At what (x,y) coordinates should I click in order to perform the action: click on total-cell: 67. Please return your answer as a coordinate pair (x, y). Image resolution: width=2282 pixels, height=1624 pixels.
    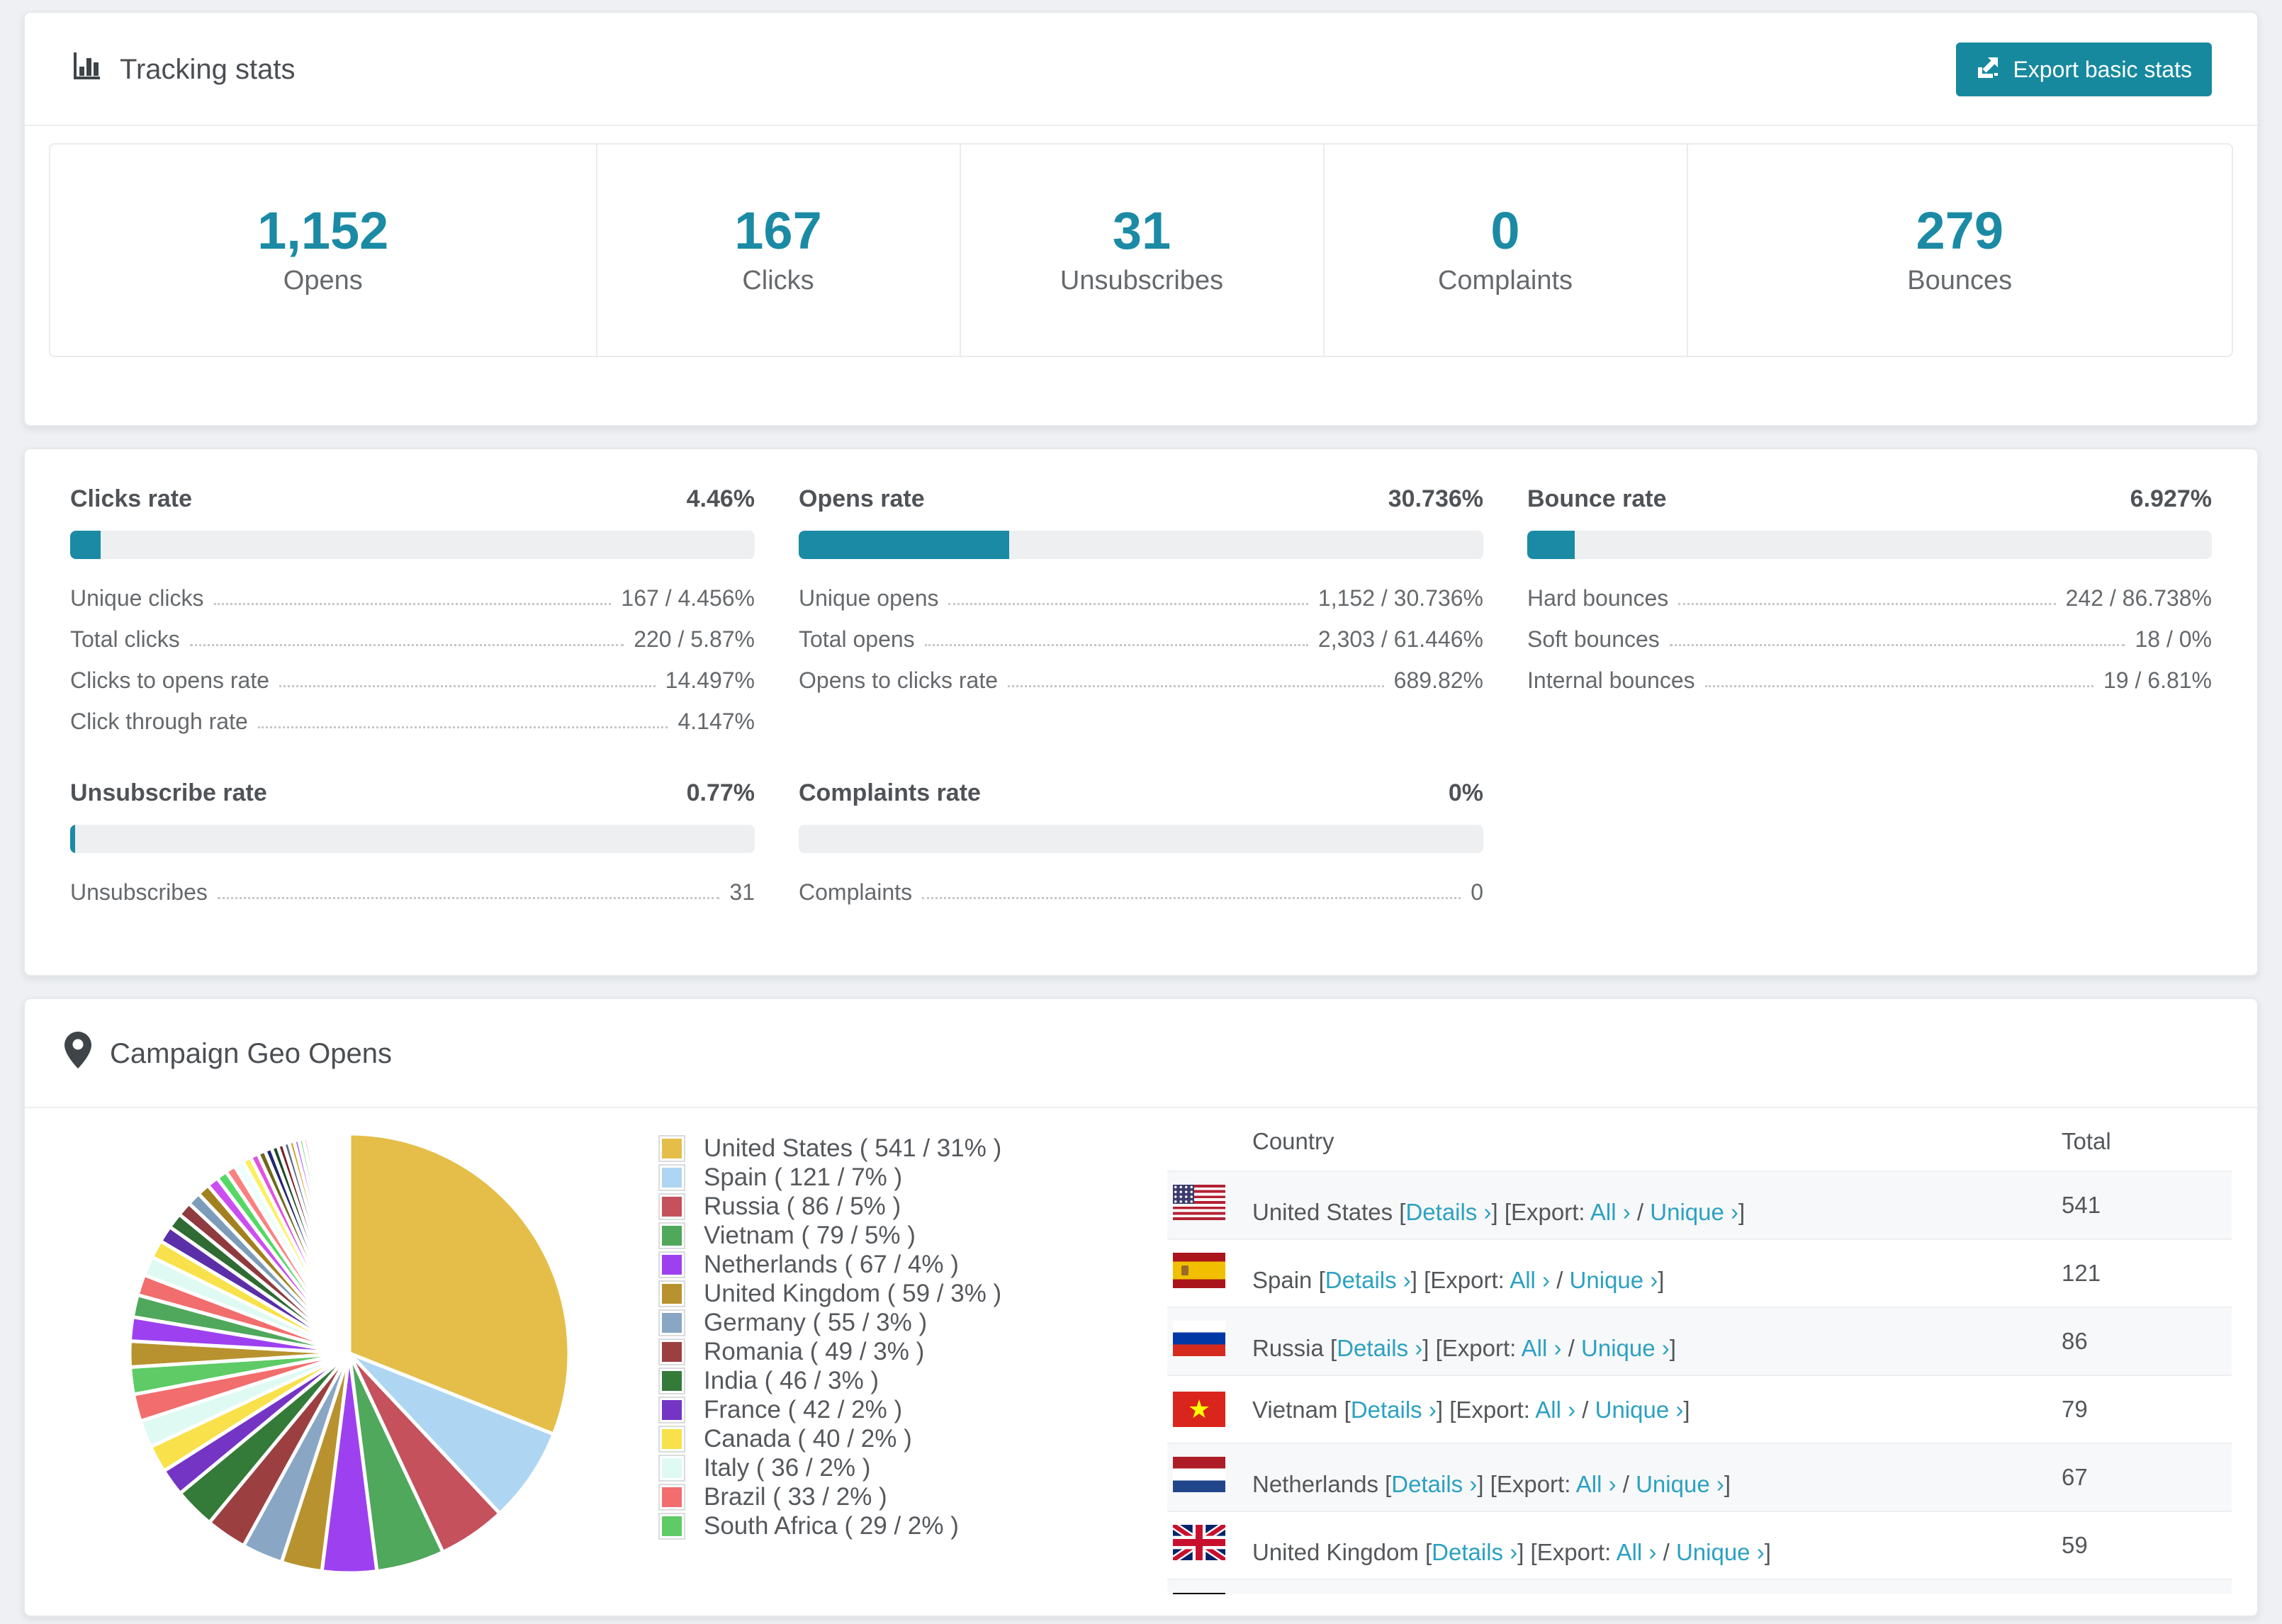
    Looking at the image, I should click on (2075, 1477).